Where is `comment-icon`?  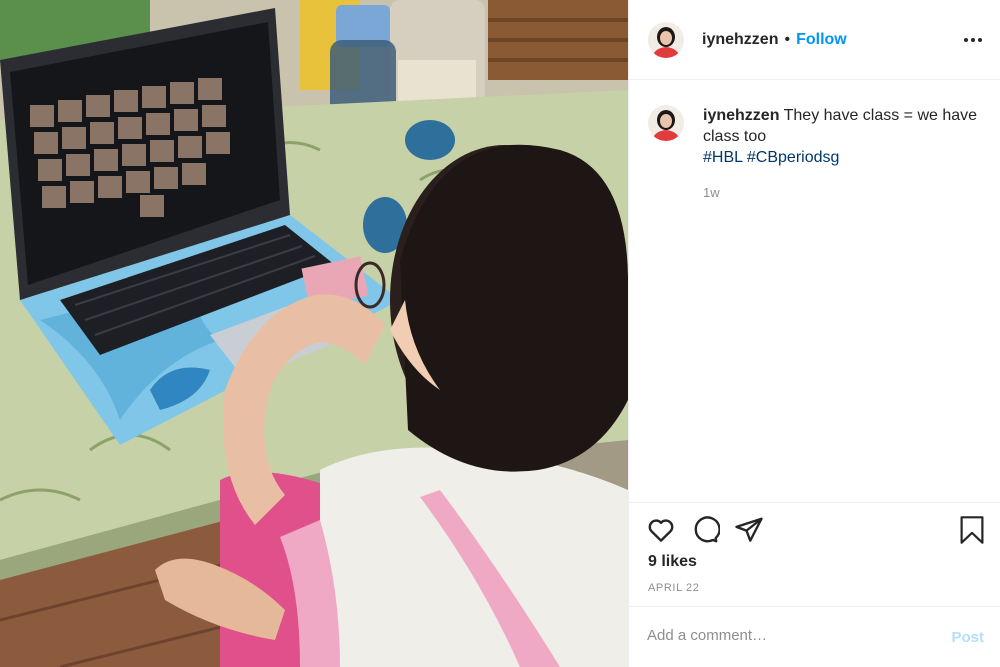
comment-icon is located at coordinates (705, 530).